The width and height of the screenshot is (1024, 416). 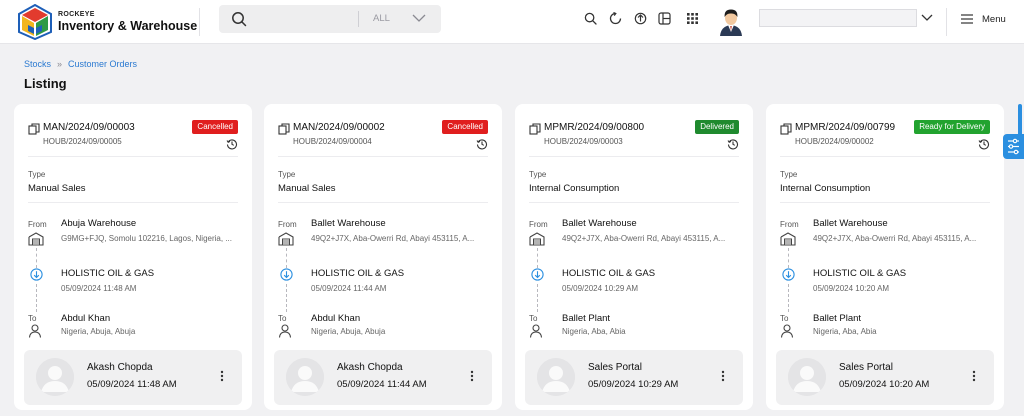 What do you see at coordinates (640, 18) in the screenshot?
I see `upload-icon` at bounding box center [640, 18].